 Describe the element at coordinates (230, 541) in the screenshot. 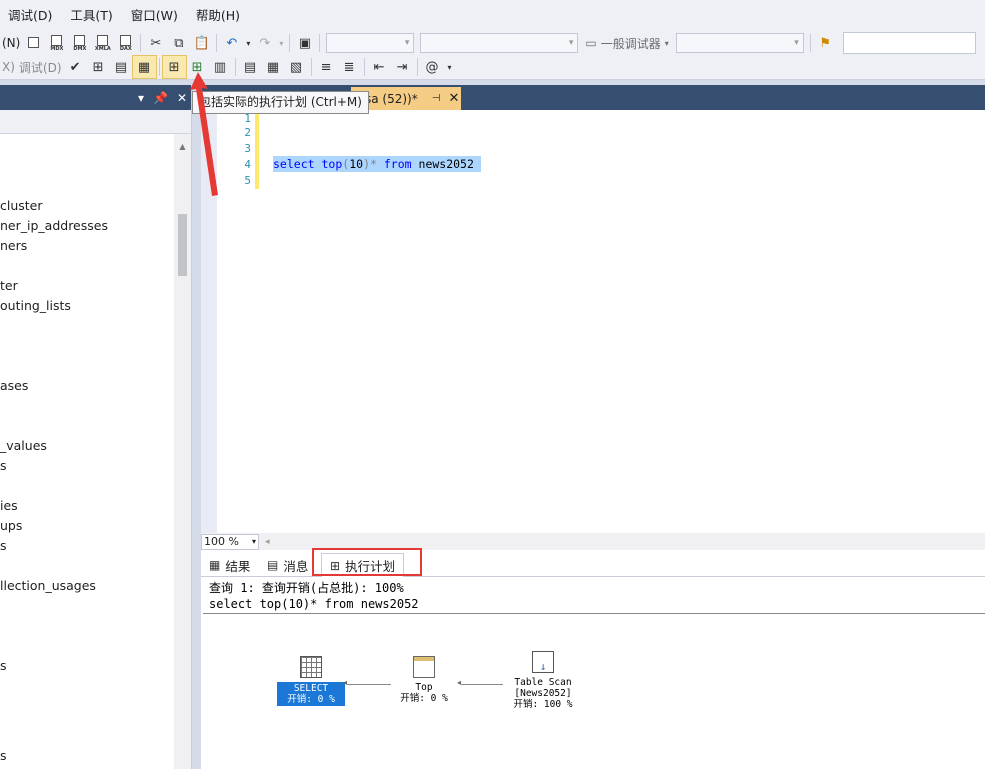

I see `zoom-combo: 100 % ▾` at that location.